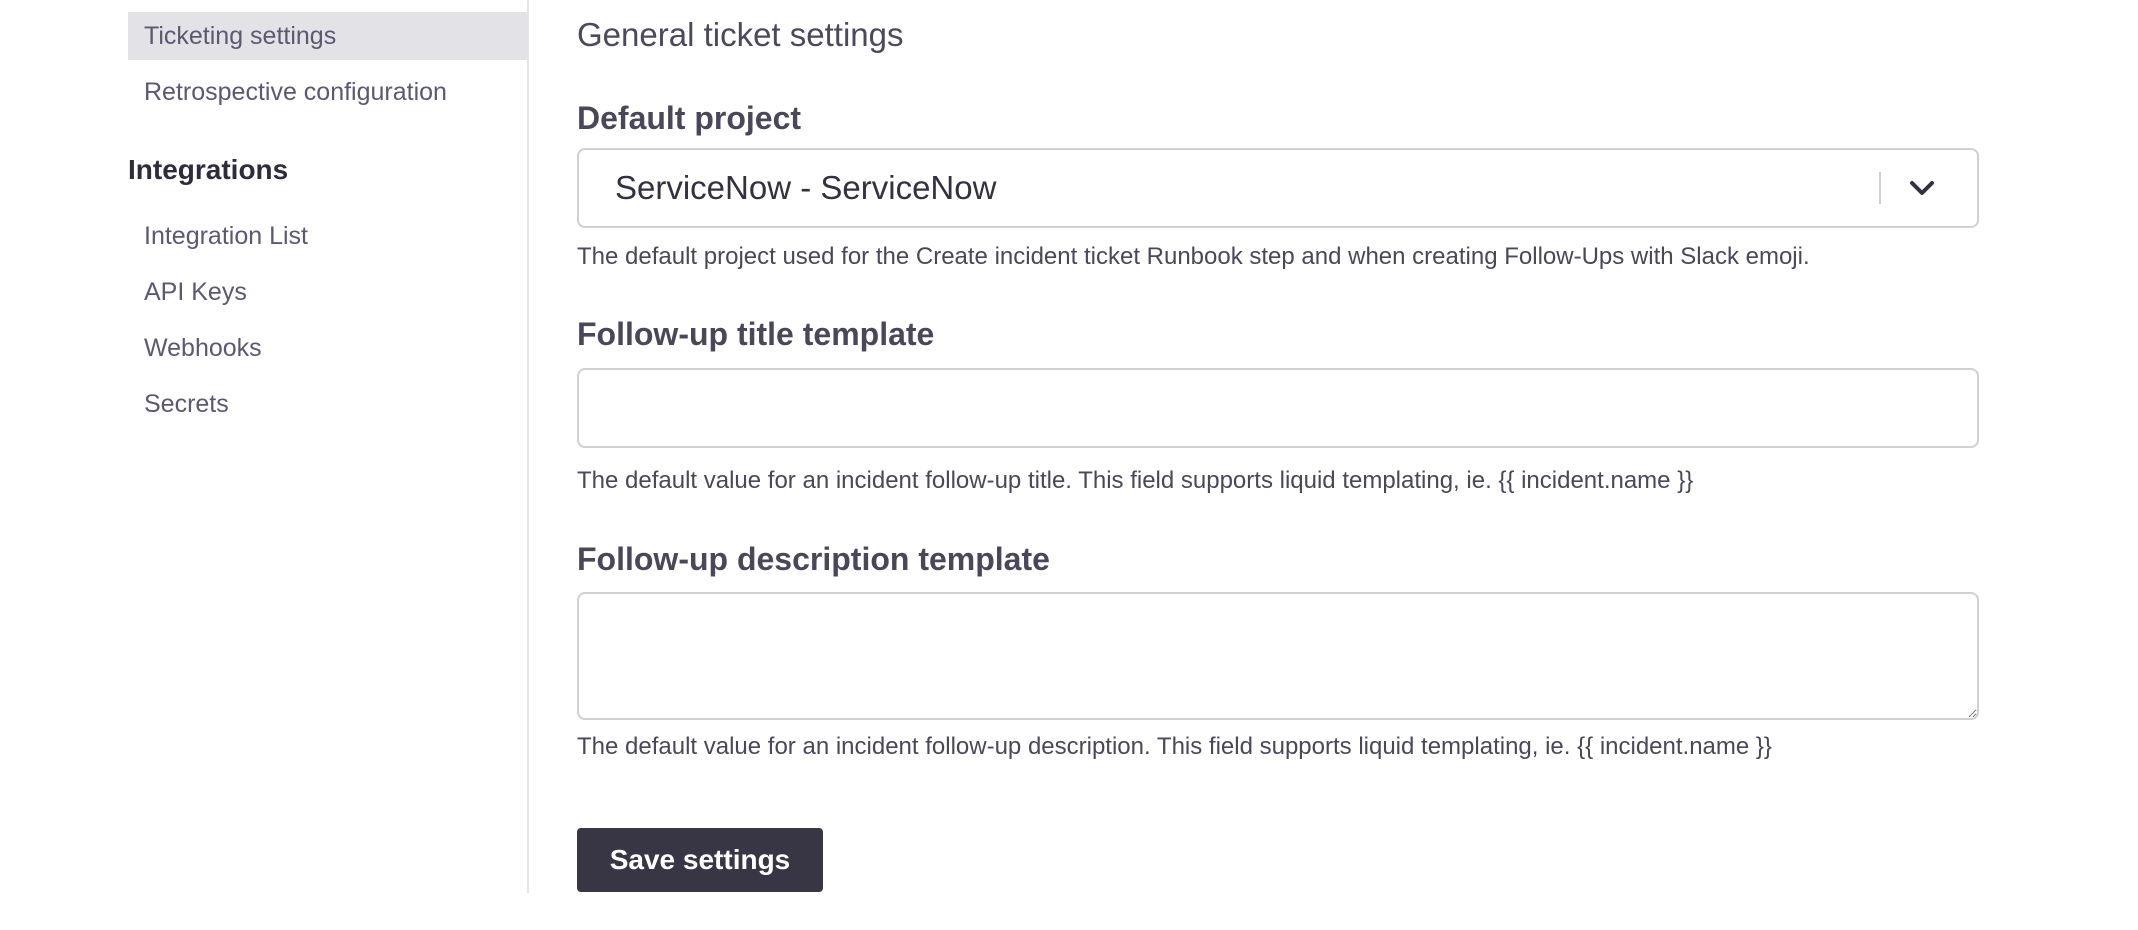 This screenshot has height=930, width=2138. I want to click on default-project-selected-value: ServiceNow - ServiceNow, so click(806, 187).